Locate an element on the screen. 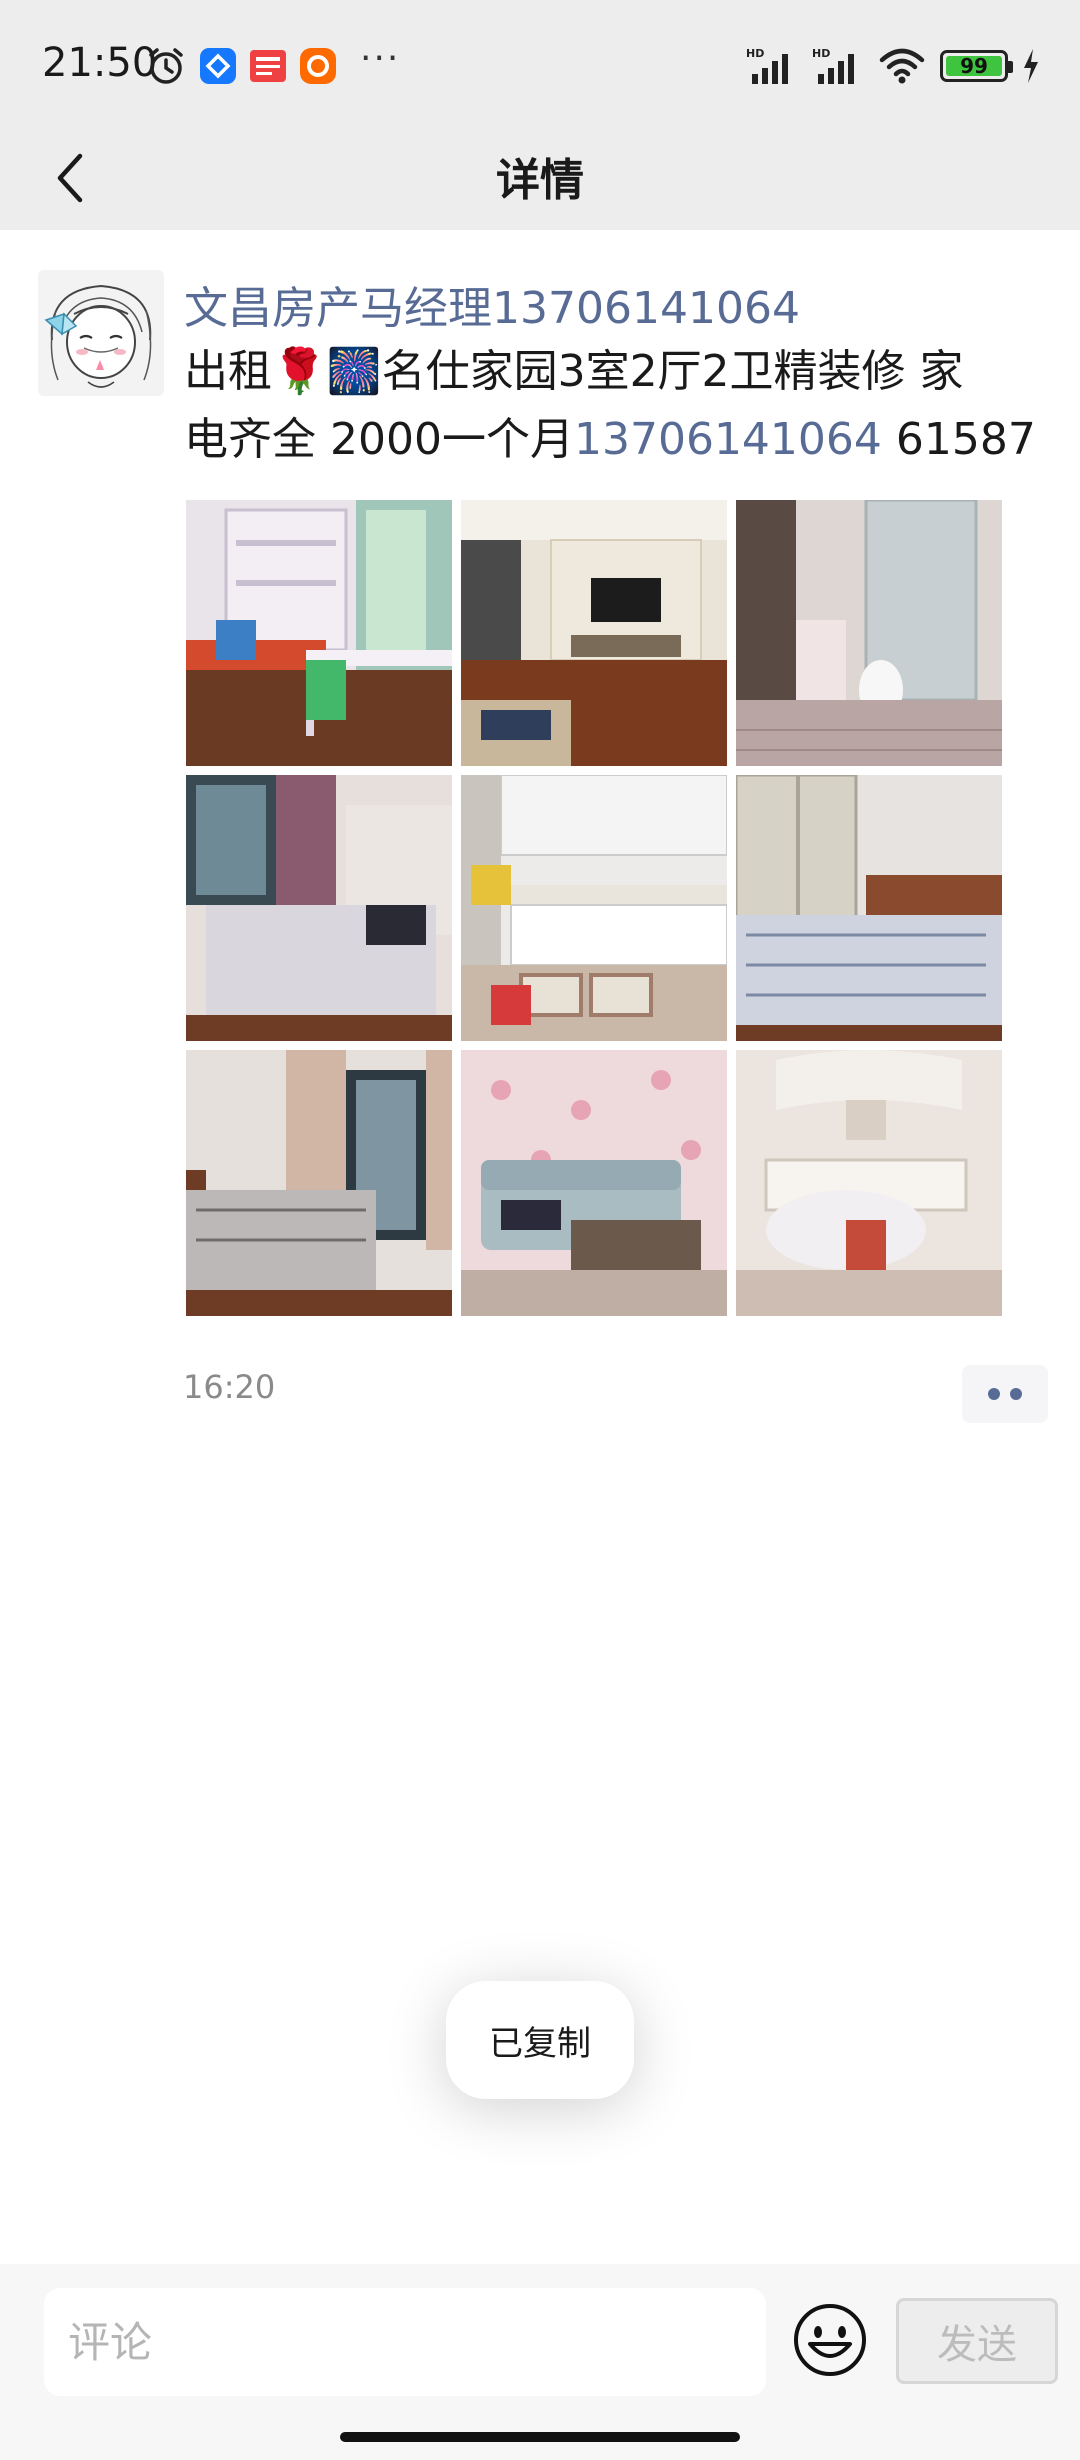 Image resolution: width=1080 pixels, height=2460 pixels. avatar is located at coordinates (101, 333).